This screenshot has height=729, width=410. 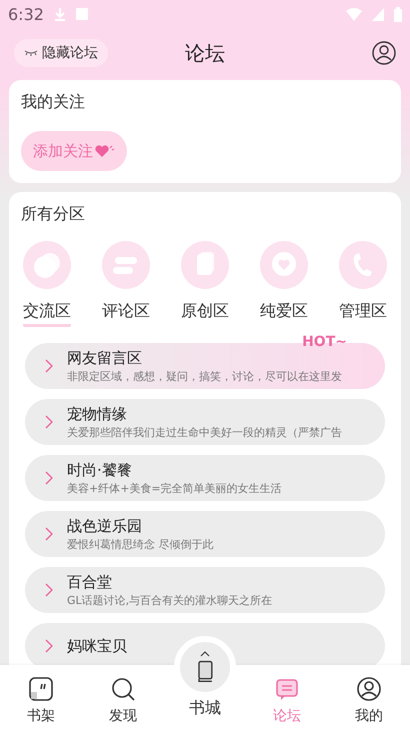 What do you see at coordinates (61, 53) in the screenshot?
I see `hide-forum-button: 隐藏论坛` at bounding box center [61, 53].